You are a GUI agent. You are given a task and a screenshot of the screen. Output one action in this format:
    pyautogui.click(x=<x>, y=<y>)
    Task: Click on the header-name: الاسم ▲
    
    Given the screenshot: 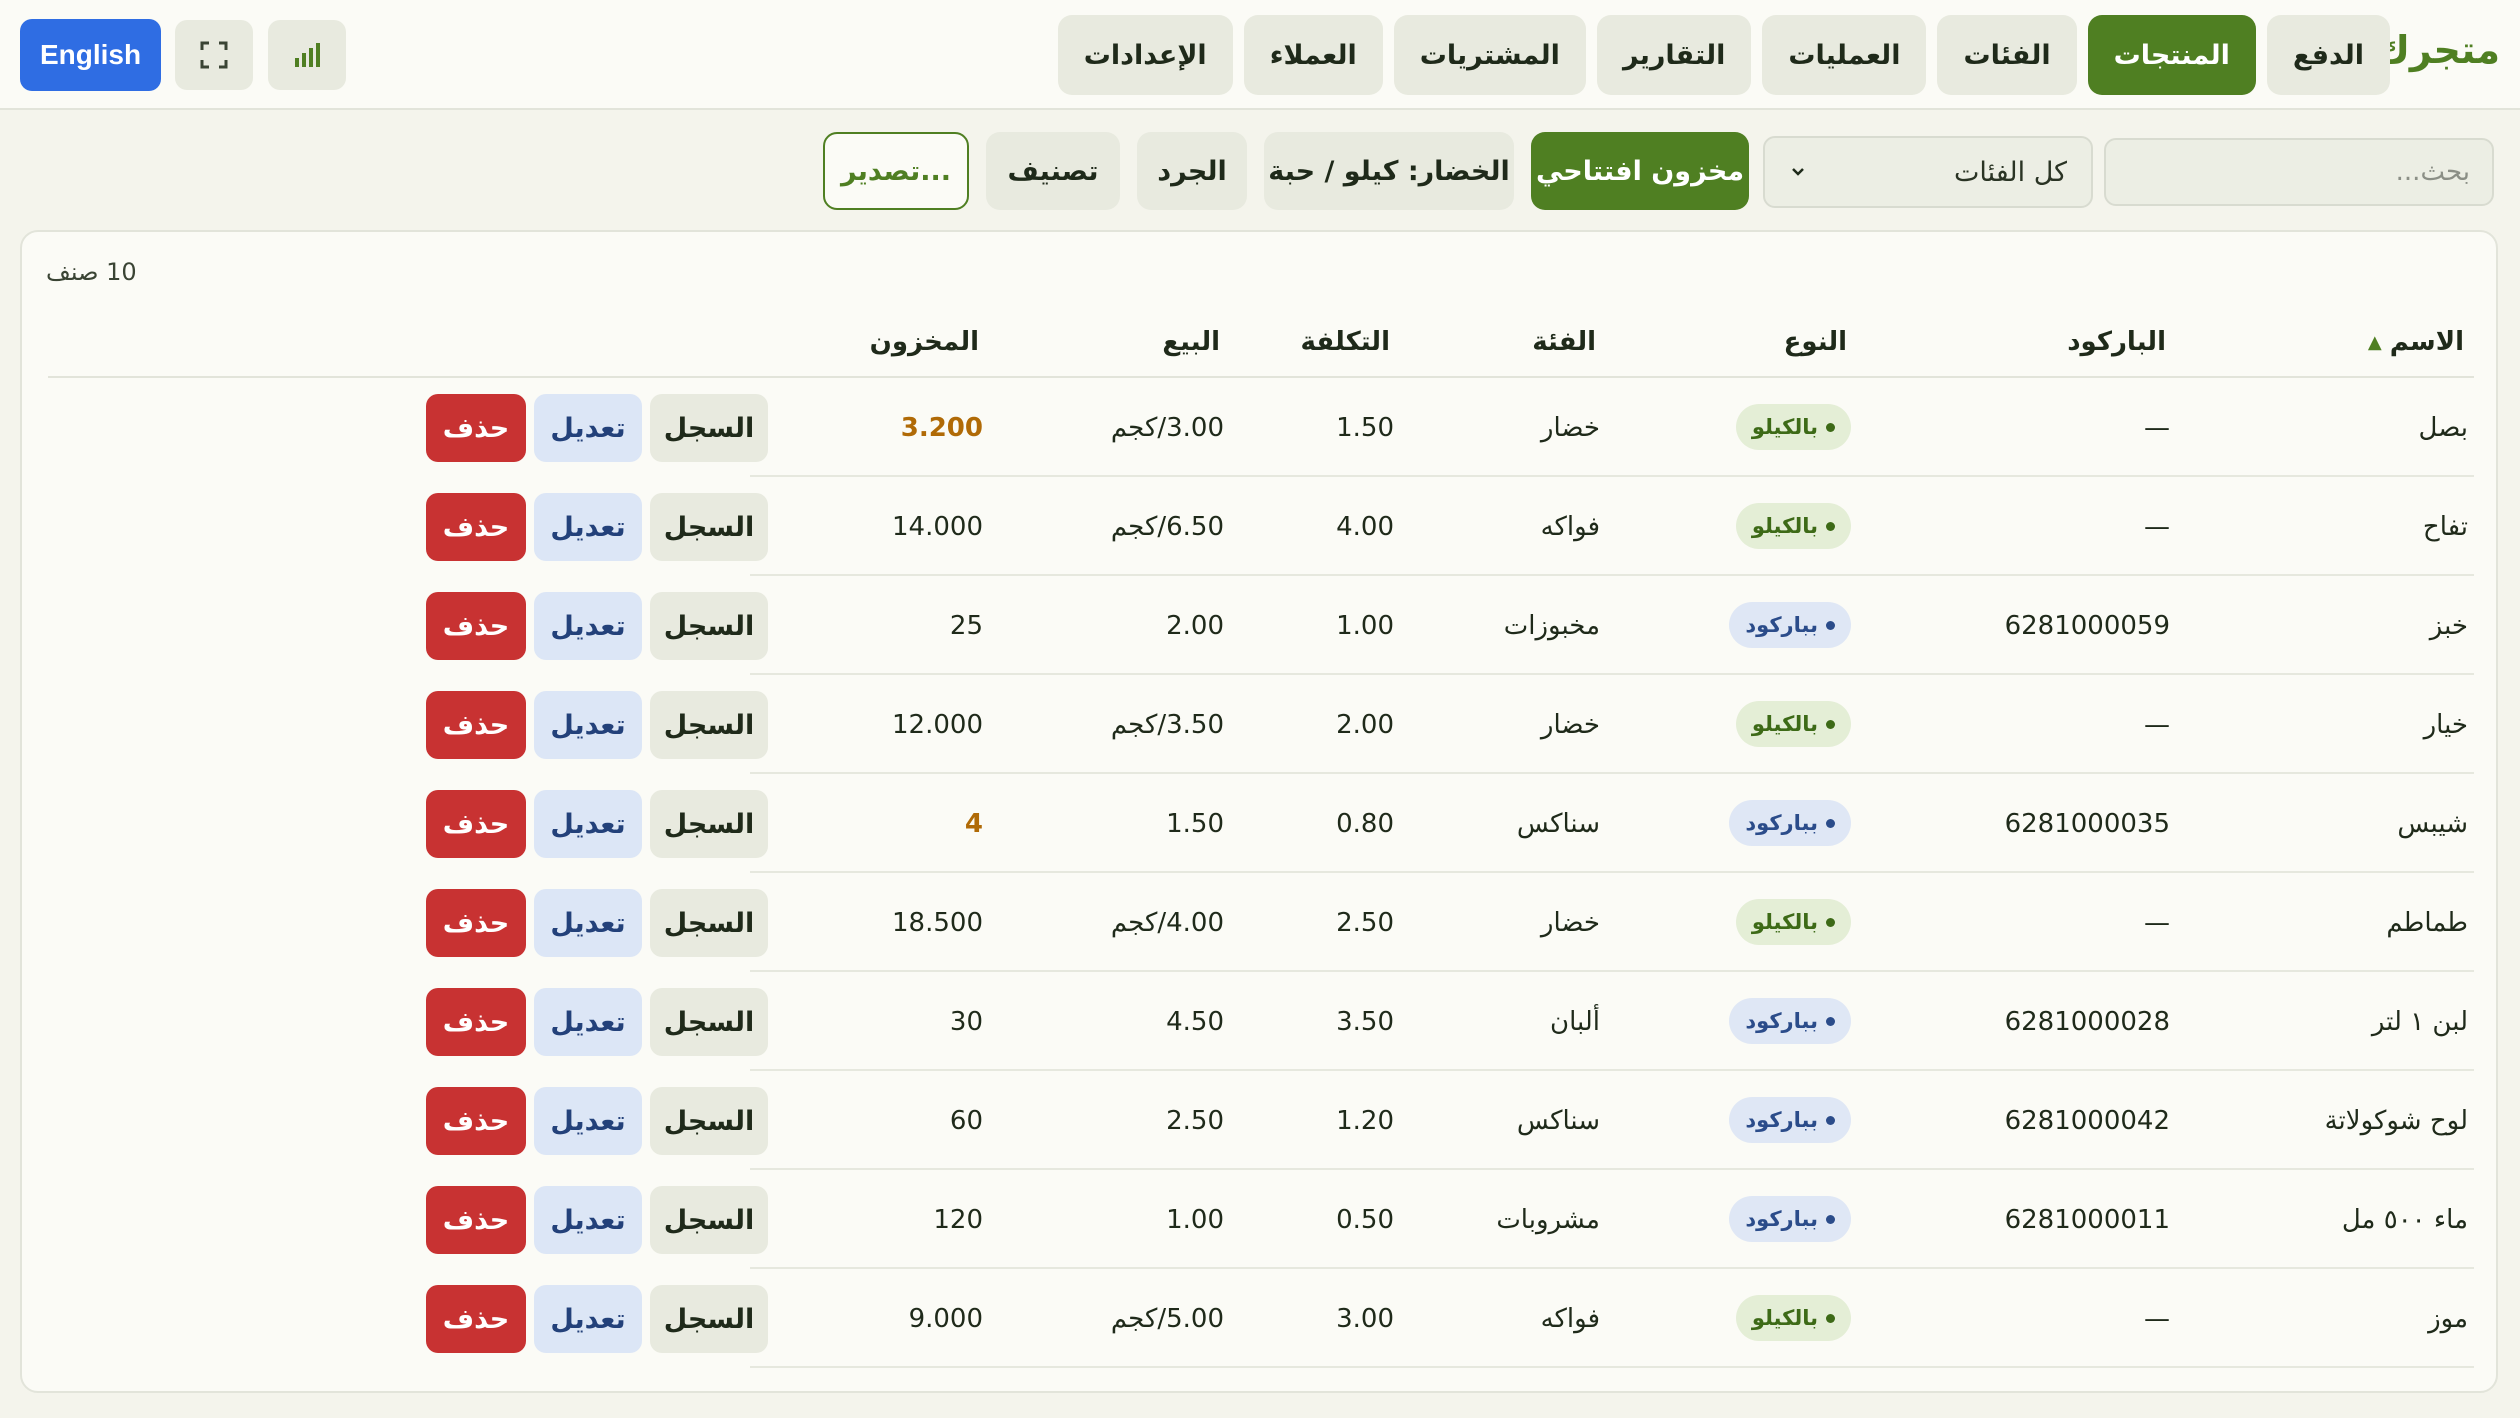 What is the action you would take?
    pyautogui.click(x=2416, y=342)
    